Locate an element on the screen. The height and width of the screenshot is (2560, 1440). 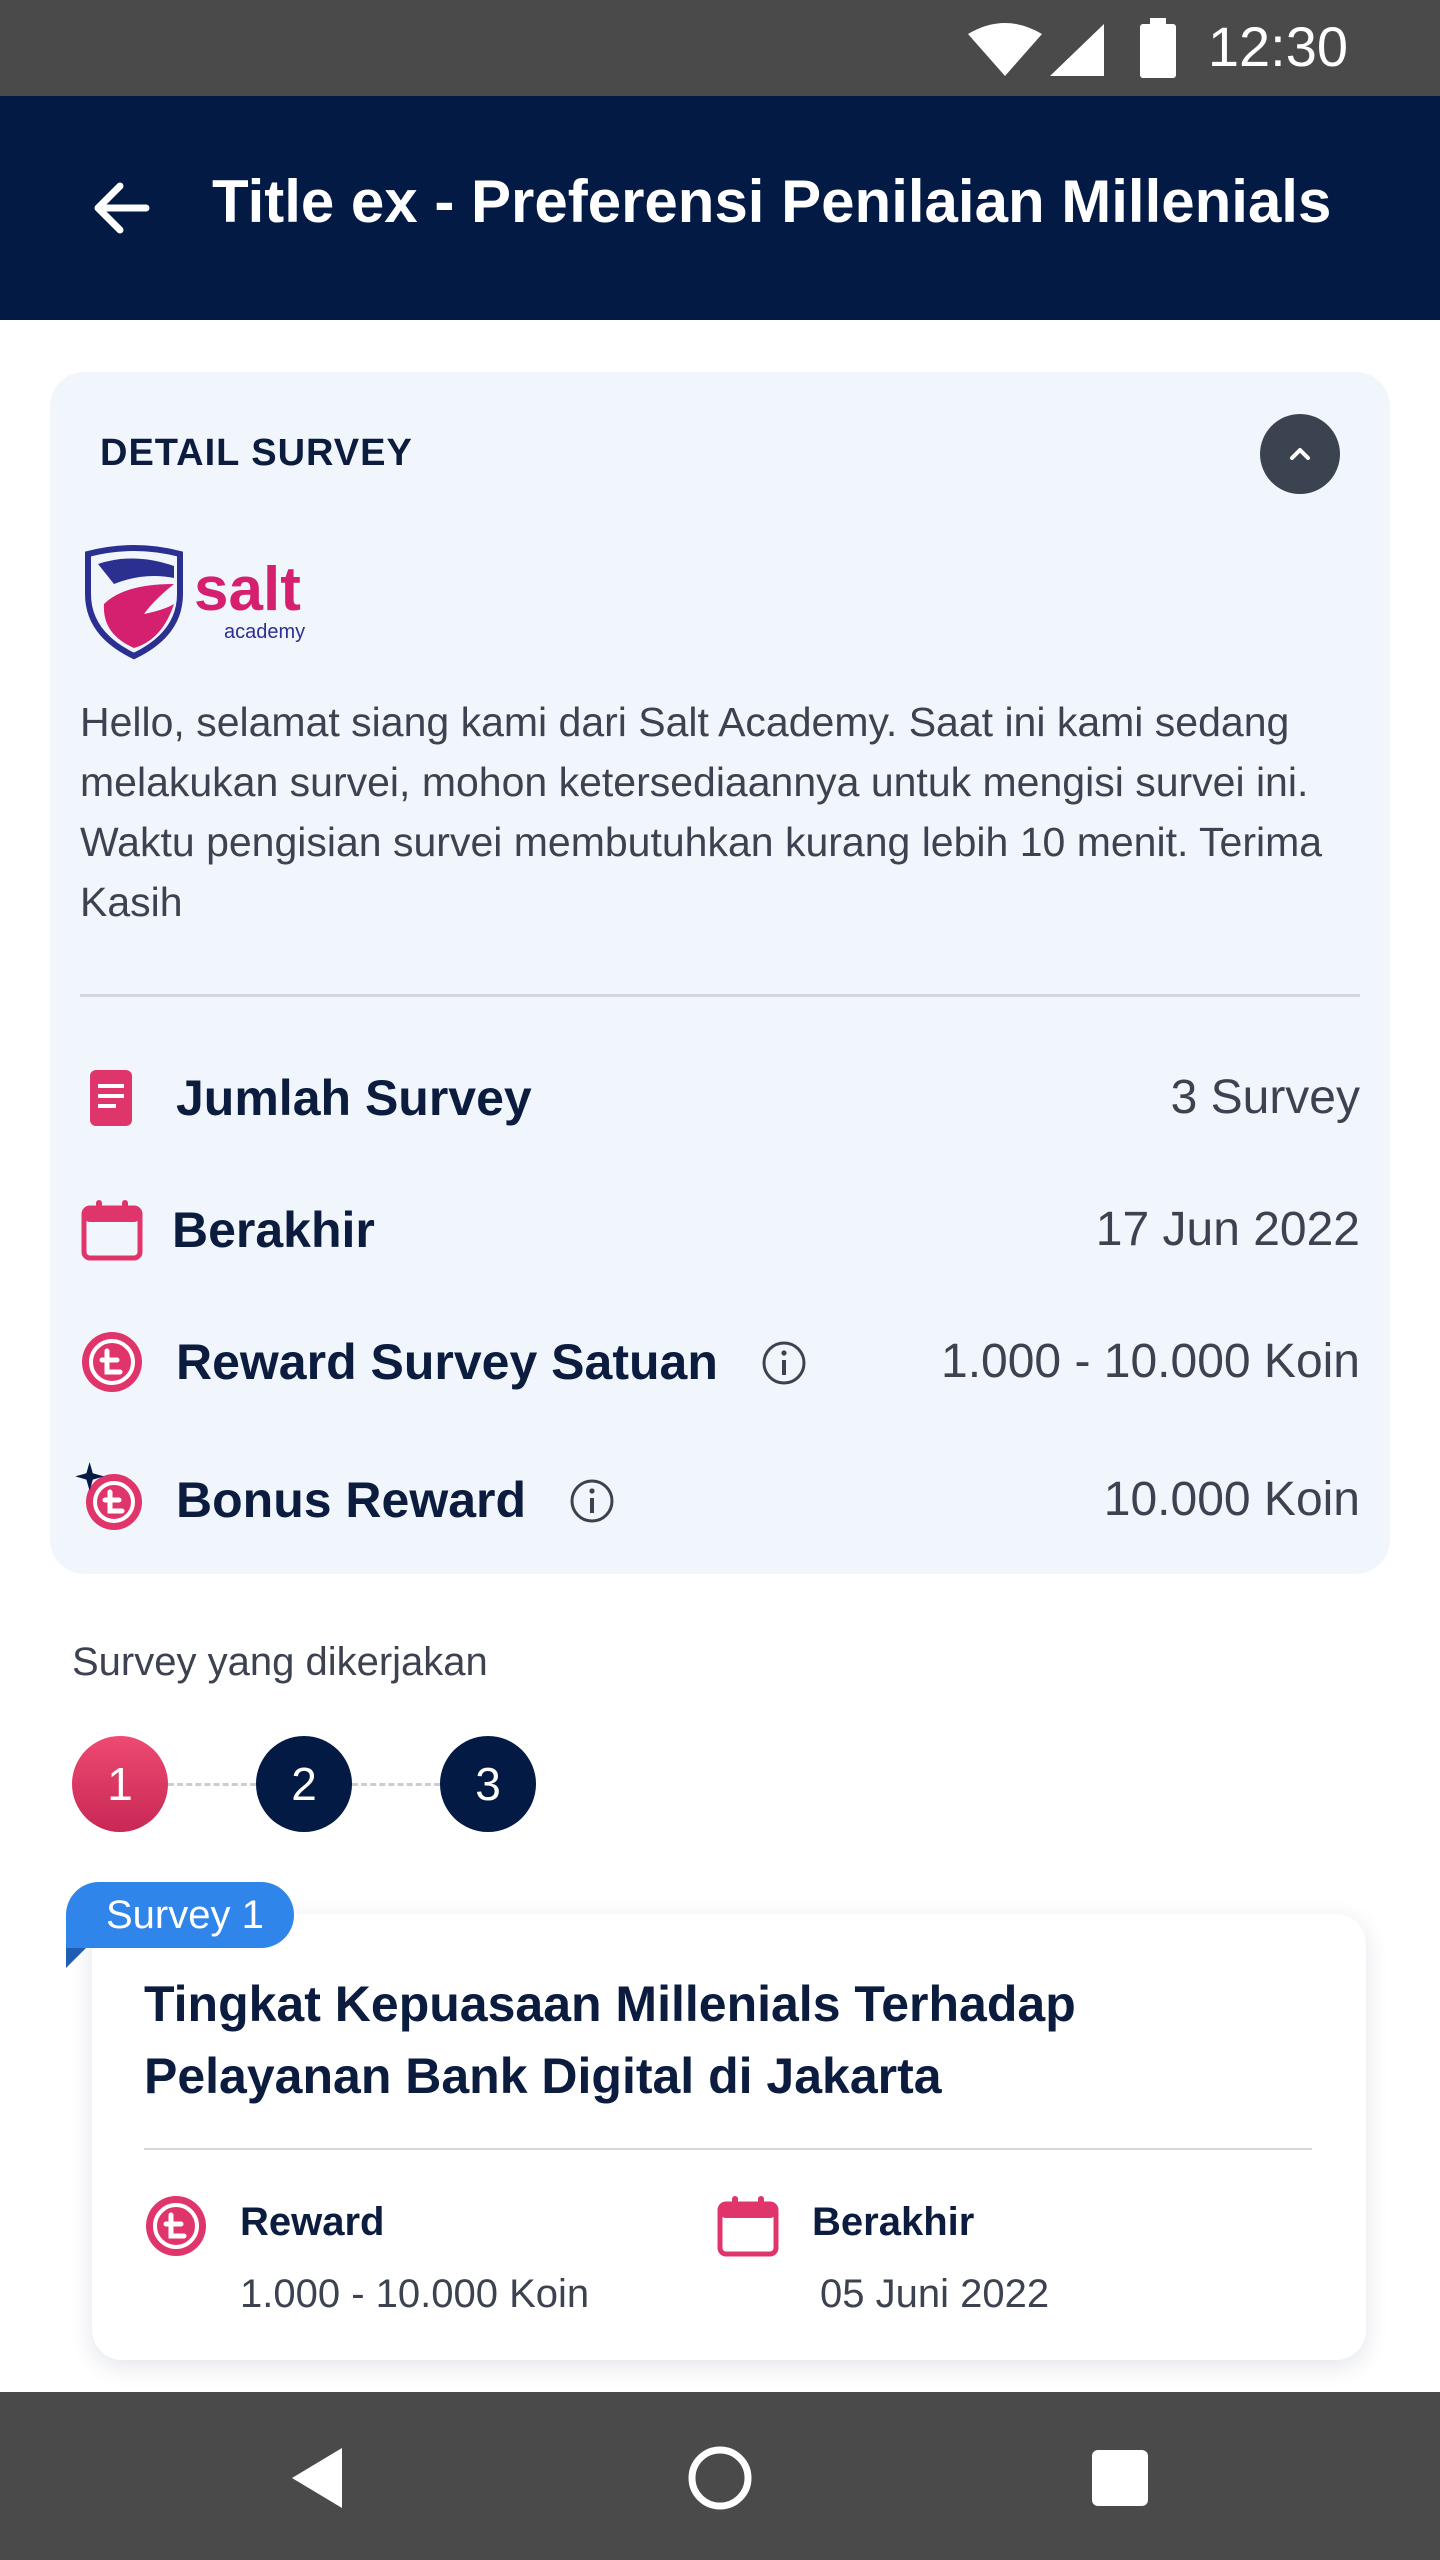
chevron-up-icon is located at coordinates (1300, 454).